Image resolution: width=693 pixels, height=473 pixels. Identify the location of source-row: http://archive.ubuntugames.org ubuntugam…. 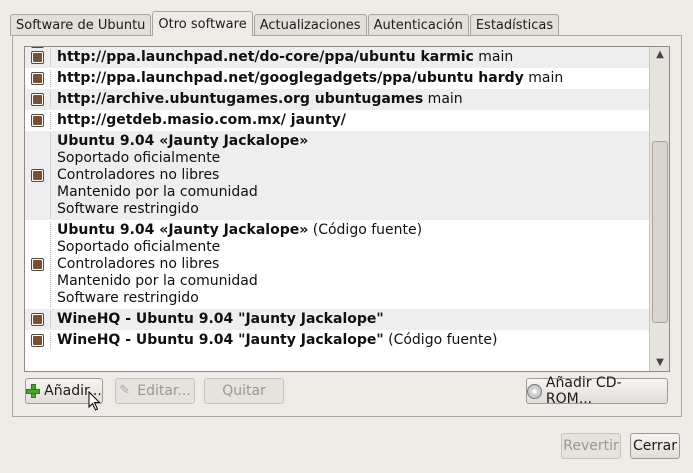
(338, 99).